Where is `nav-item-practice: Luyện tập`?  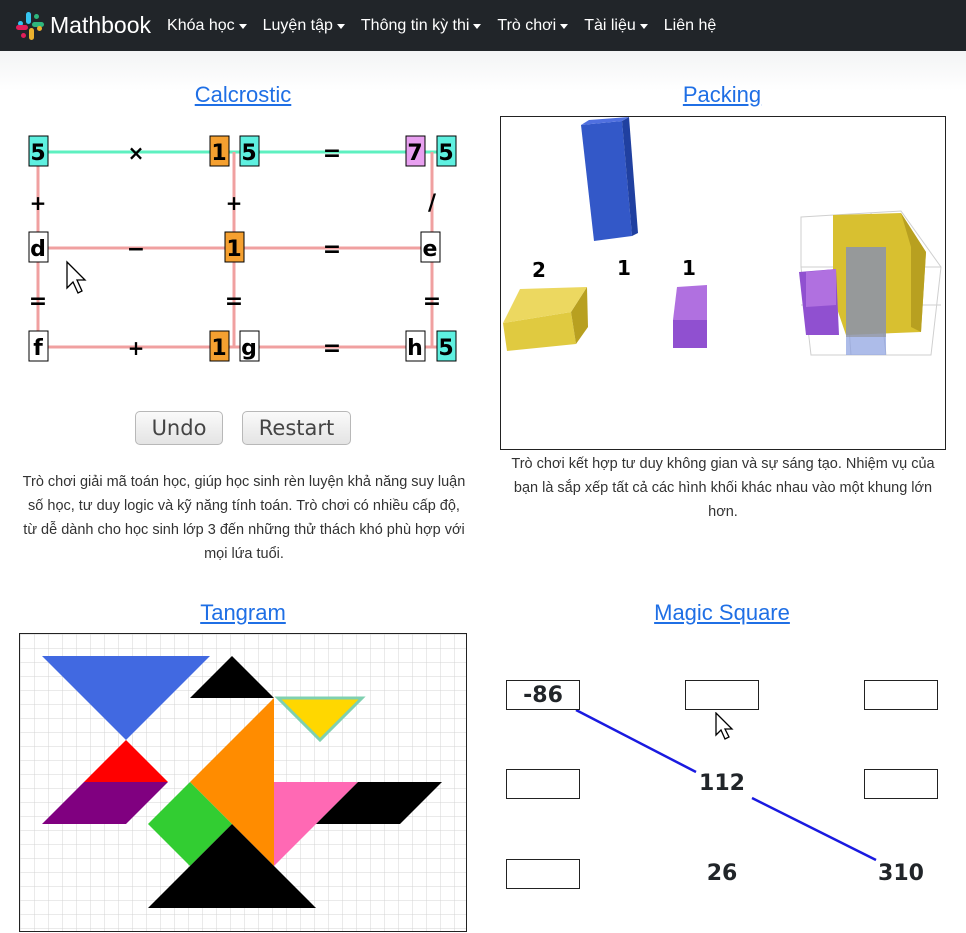 nav-item-practice: Luyện tập is located at coordinates (304, 26).